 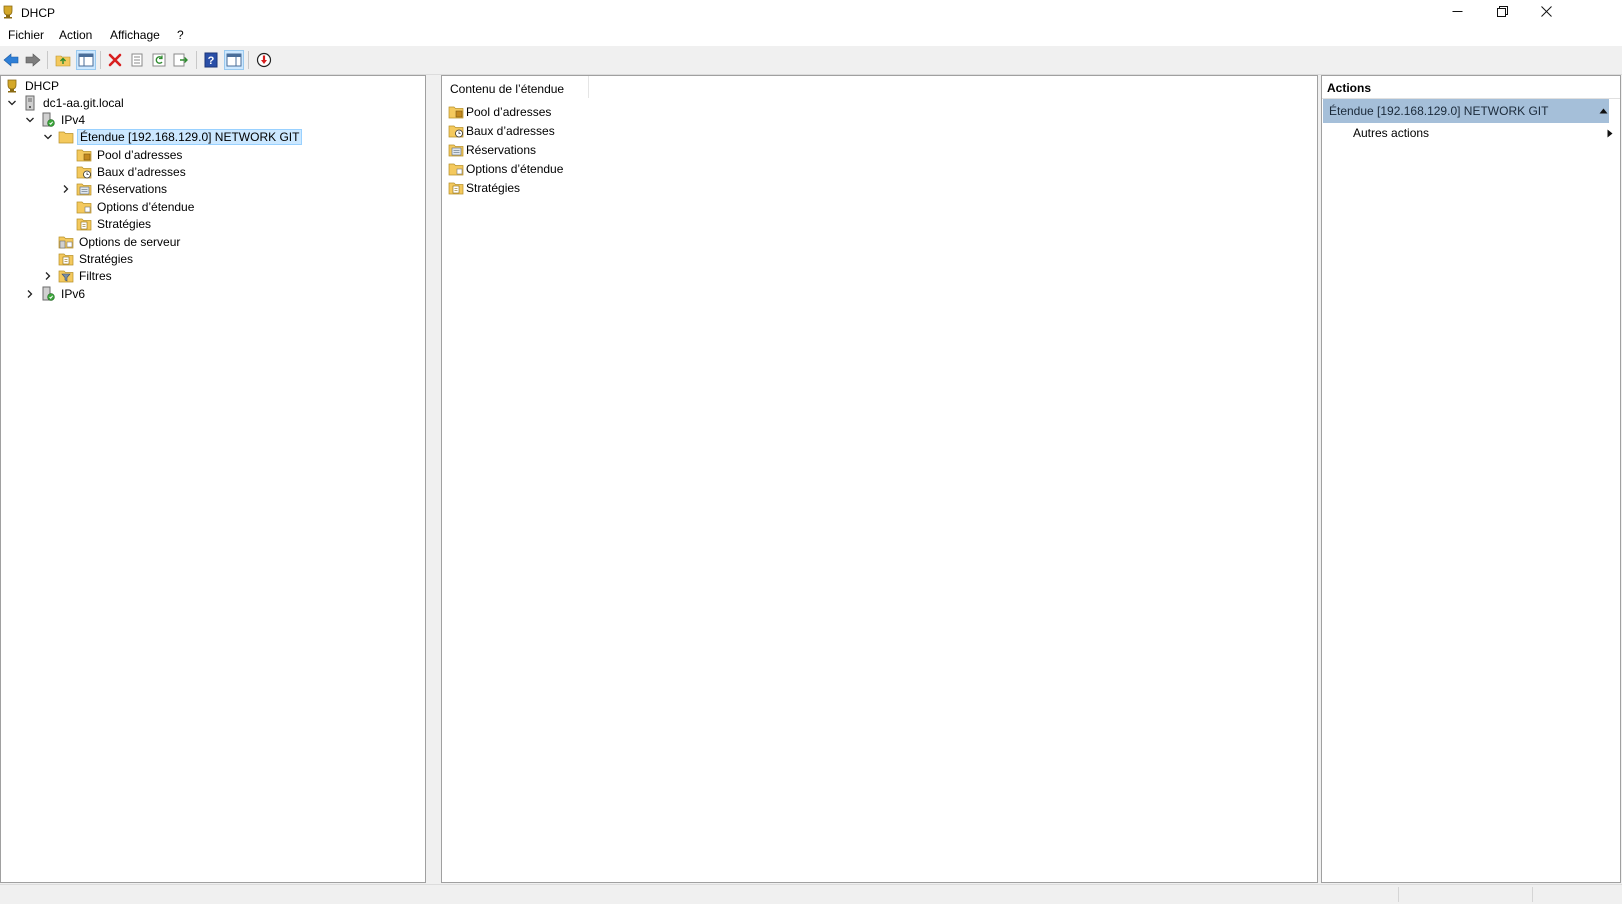 What do you see at coordinates (132, 188) in the screenshot?
I see `tree-label: Réservations` at bounding box center [132, 188].